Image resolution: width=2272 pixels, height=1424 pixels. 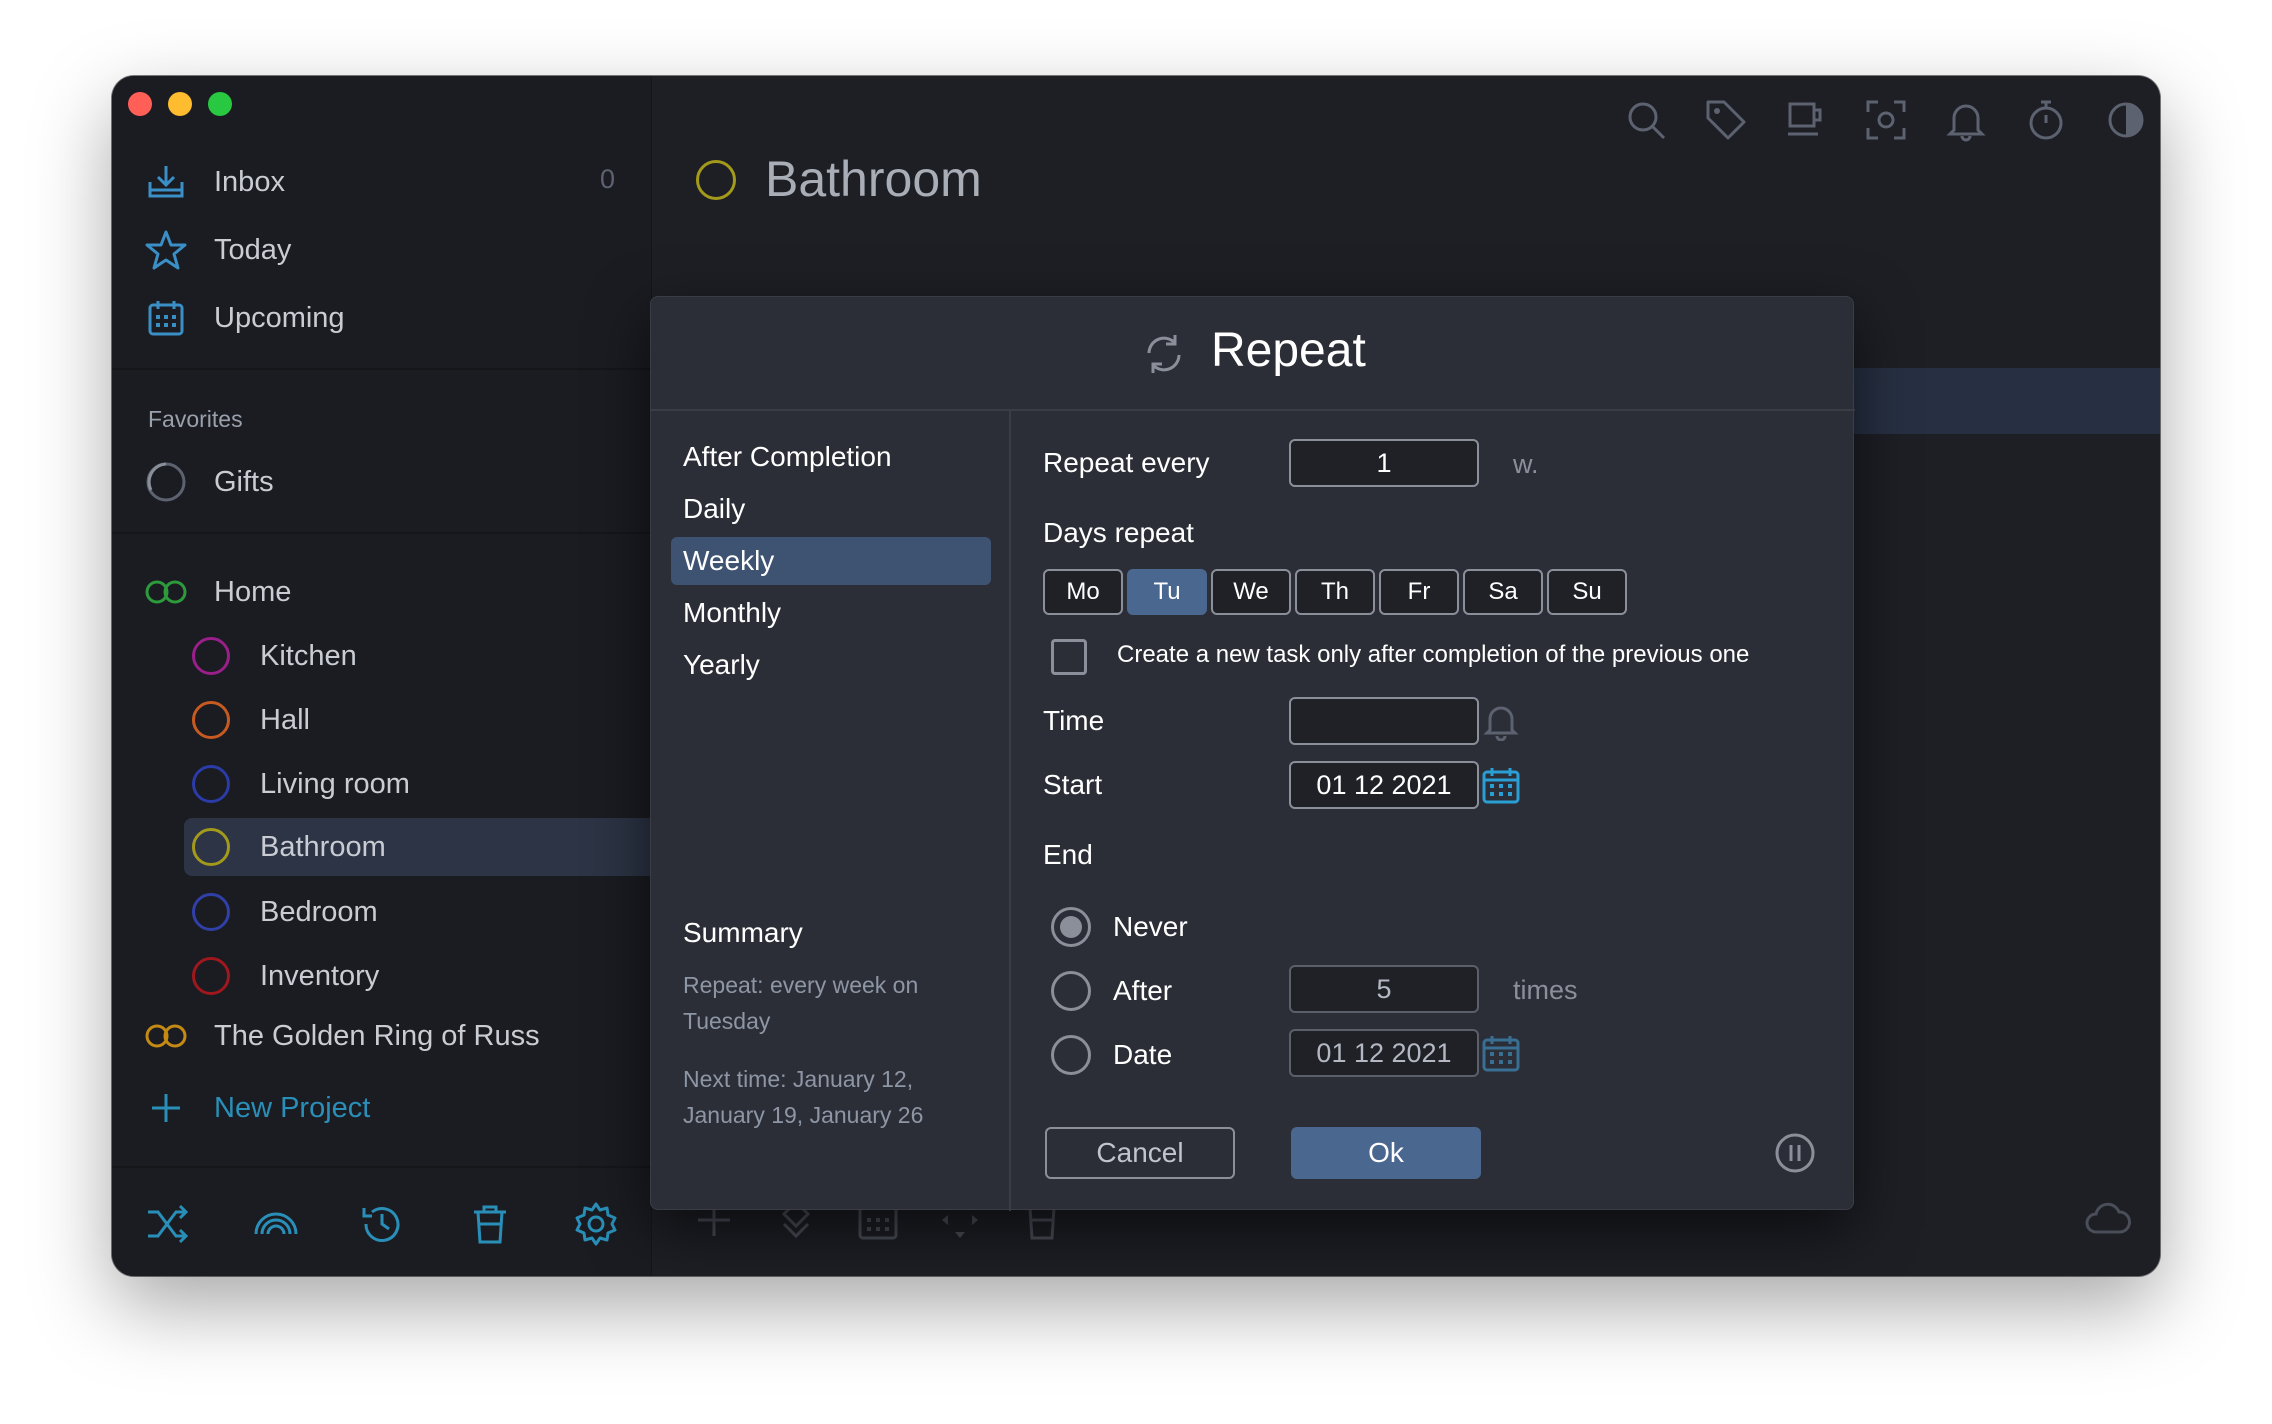 I want to click on project-bathroom: Bathroom, so click(x=418, y=847).